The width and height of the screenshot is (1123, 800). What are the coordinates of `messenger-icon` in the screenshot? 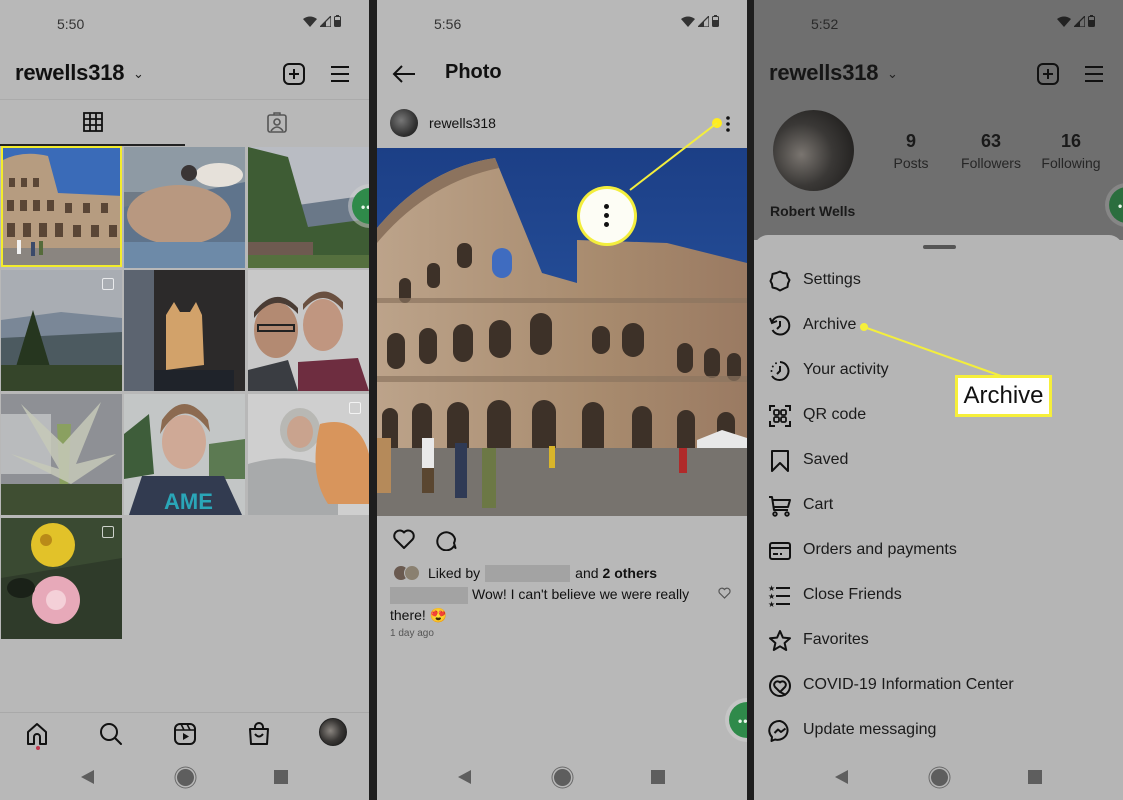 It's located at (778, 730).